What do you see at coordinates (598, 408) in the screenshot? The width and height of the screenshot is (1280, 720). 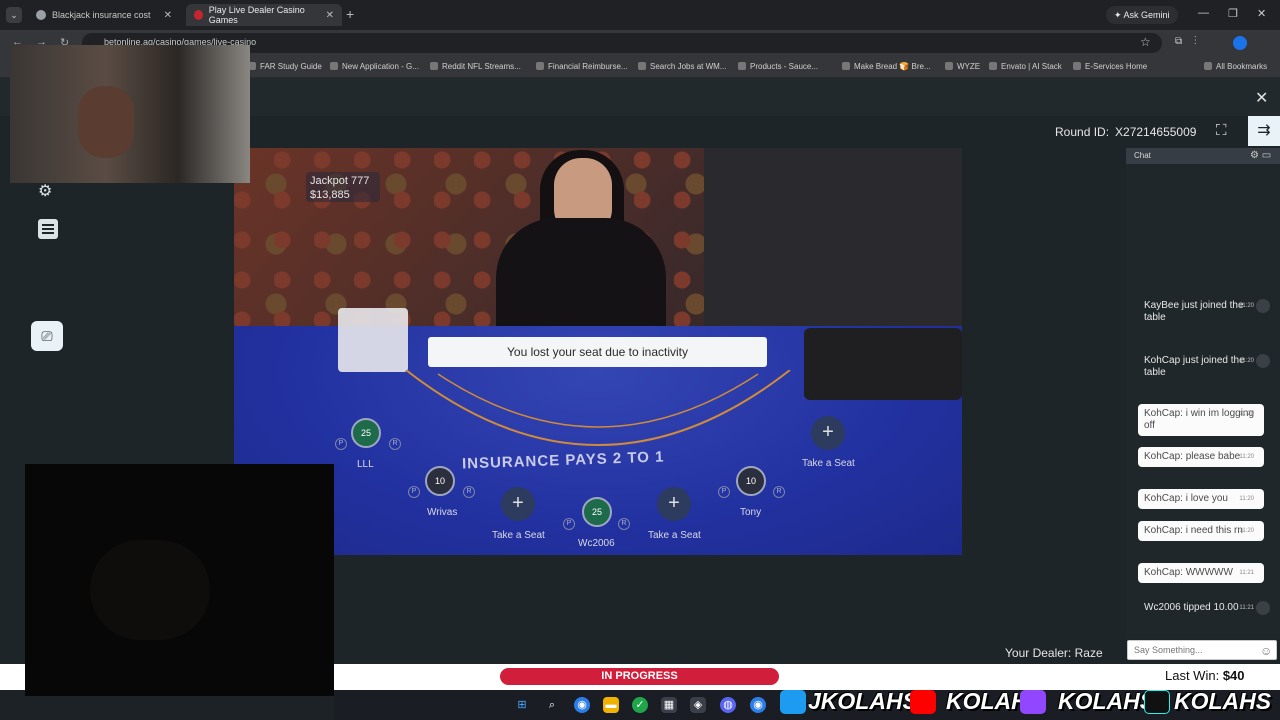 I see `table-arc` at bounding box center [598, 408].